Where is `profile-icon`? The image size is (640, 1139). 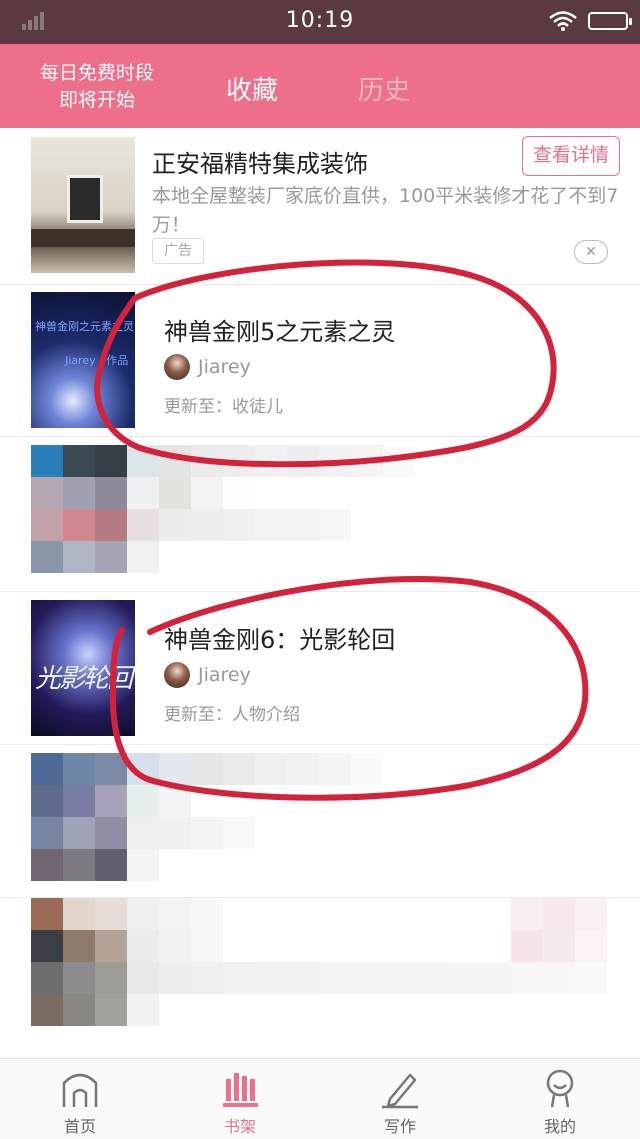 profile-icon is located at coordinates (560, 1088).